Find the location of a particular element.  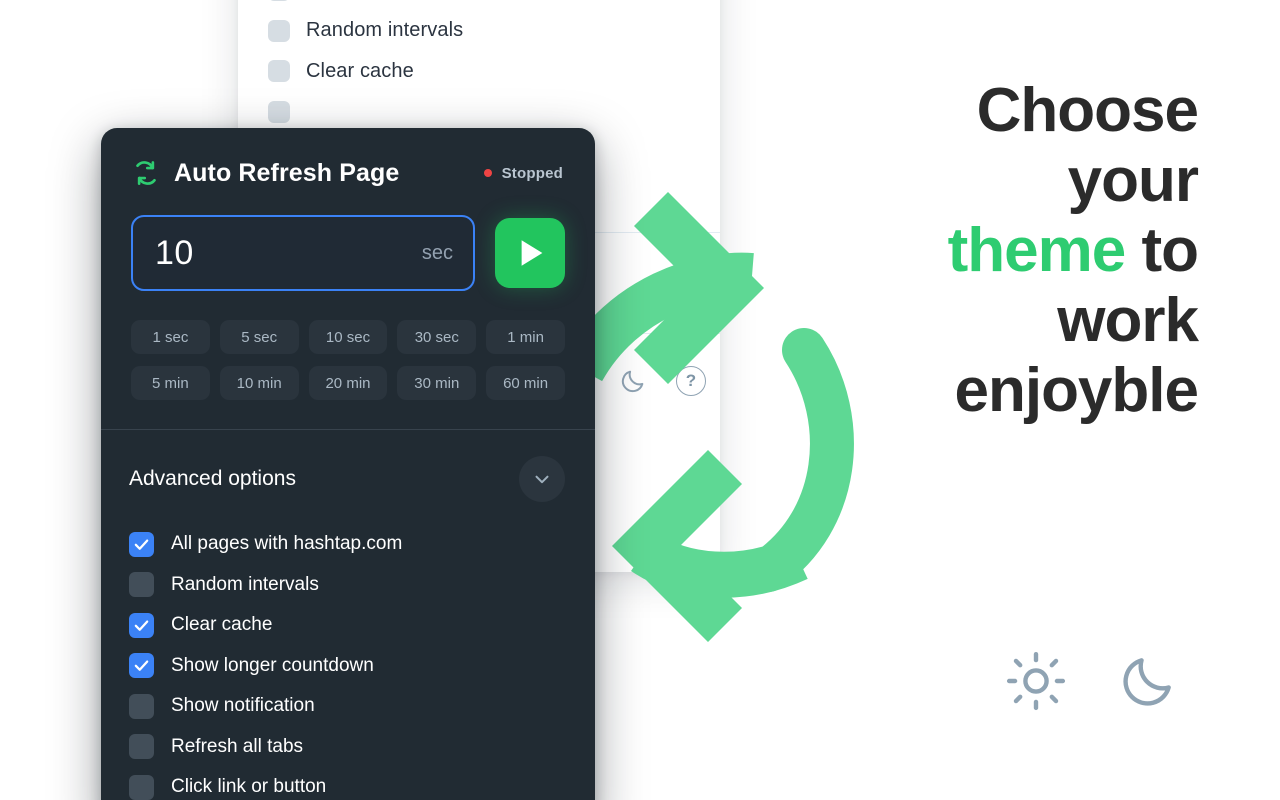

status-badge: Stopped is located at coordinates (523, 173).